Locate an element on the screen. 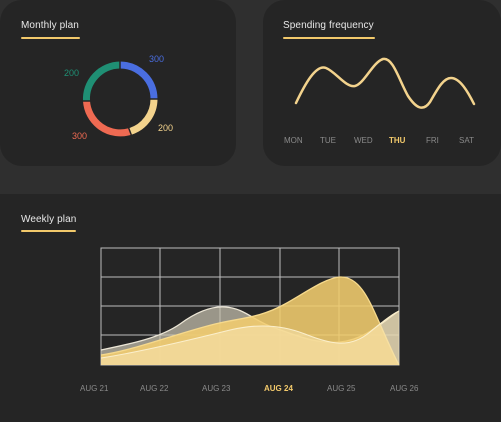  donut-label-blue: 300 is located at coordinates (156, 59).